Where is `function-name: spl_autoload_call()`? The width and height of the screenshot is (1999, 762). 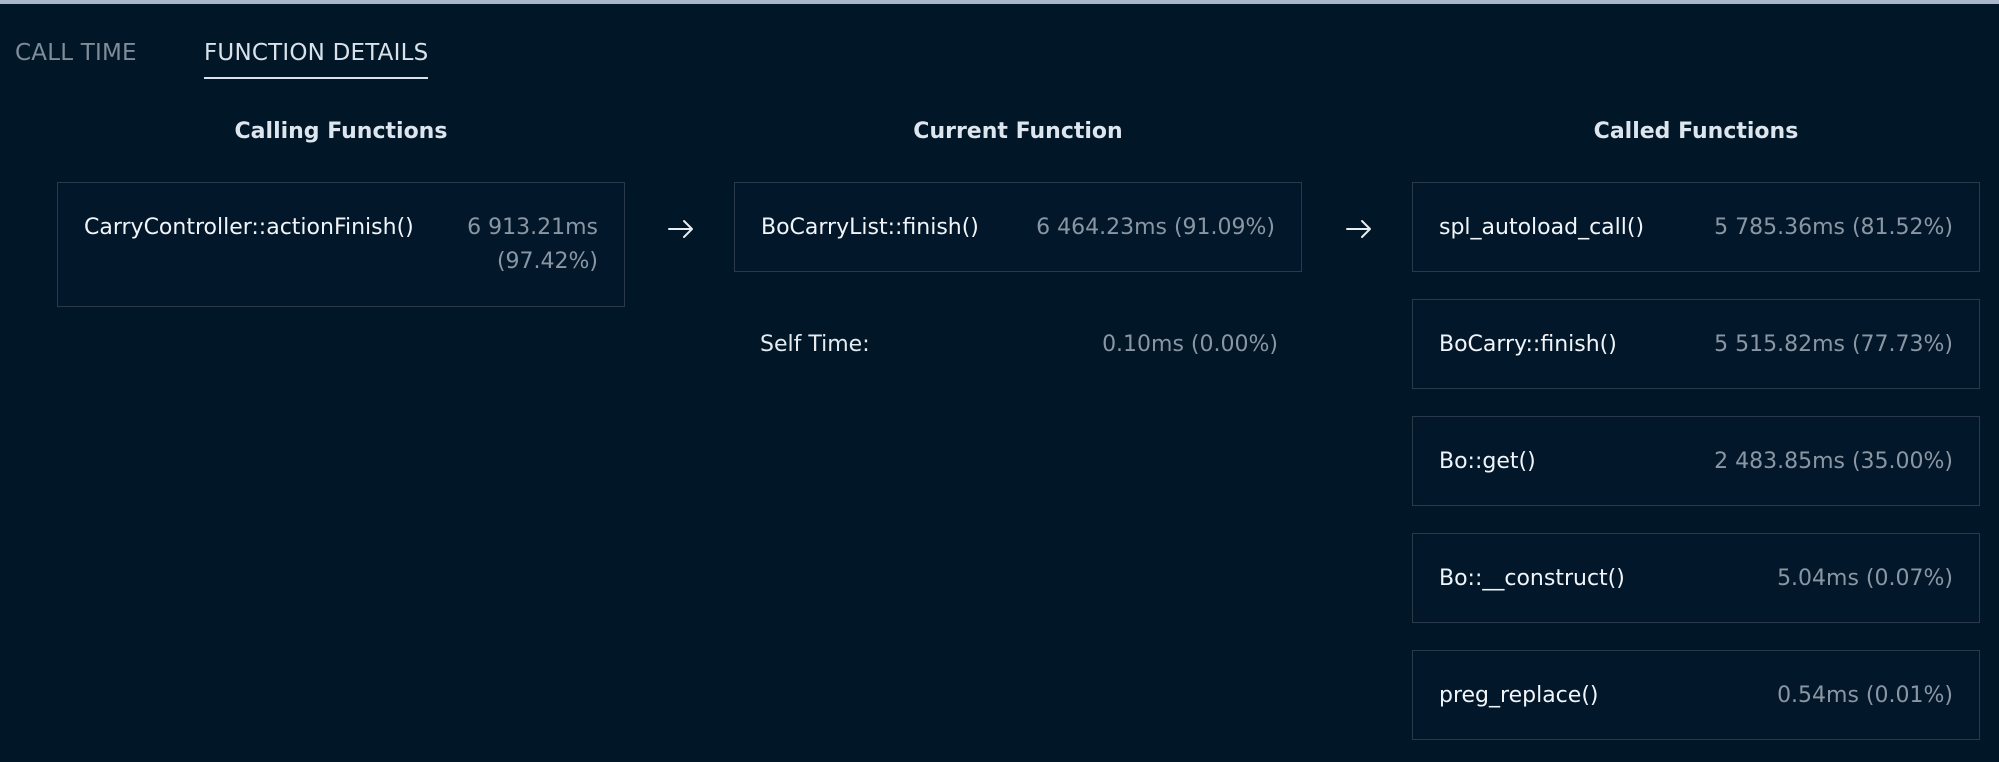 function-name: spl_autoload_call() is located at coordinates (1542, 227).